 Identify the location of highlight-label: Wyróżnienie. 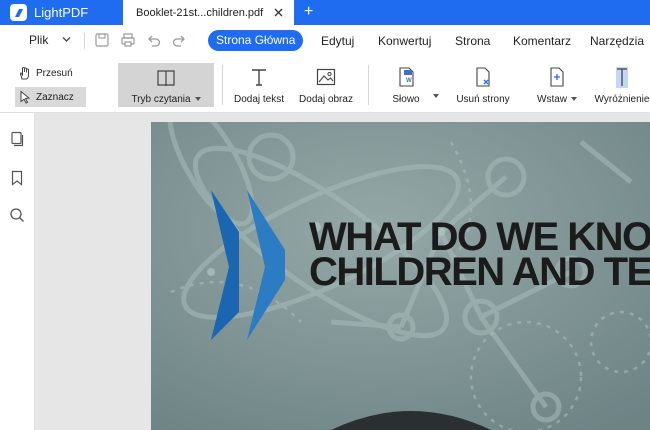
(622, 99).